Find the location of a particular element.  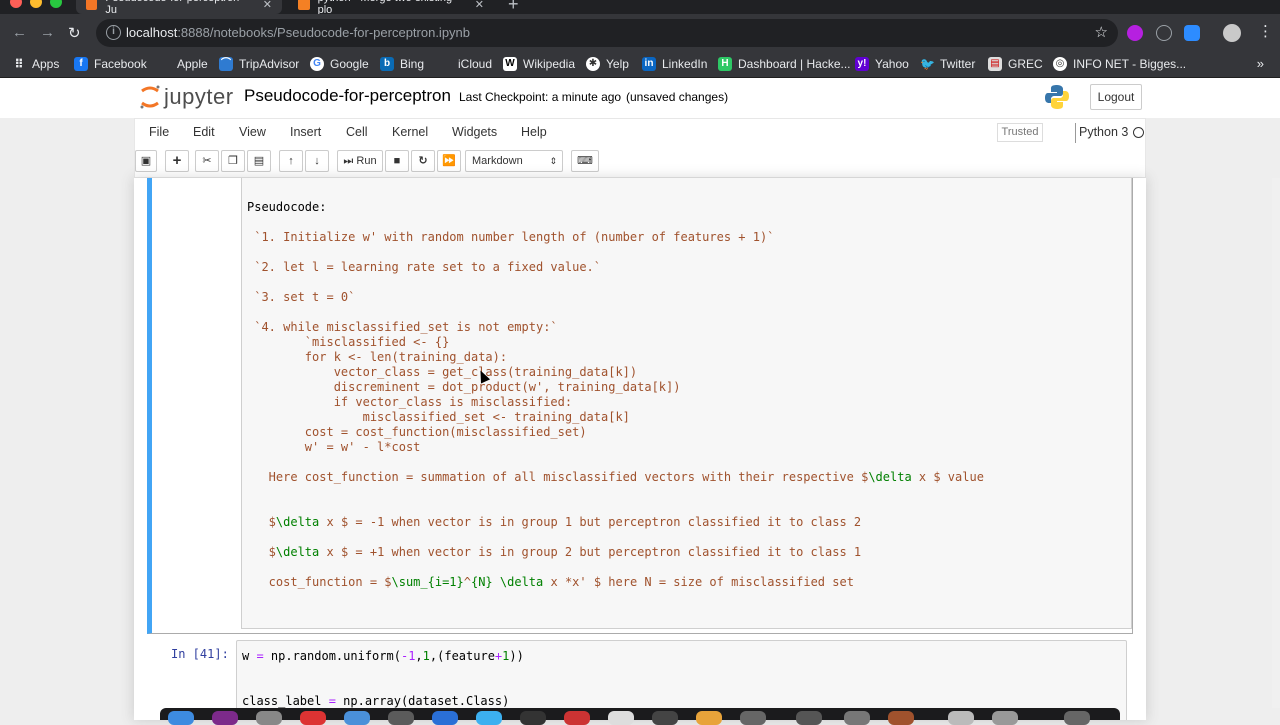

menu-insert: Insert is located at coordinates (305, 132).